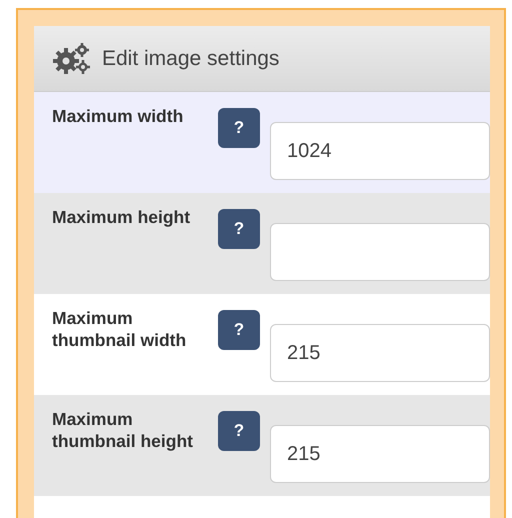 The height and width of the screenshot is (518, 512). What do you see at coordinates (123, 431) in the screenshot?
I see `field-label: Maximum thumbnail height` at bounding box center [123, 431].